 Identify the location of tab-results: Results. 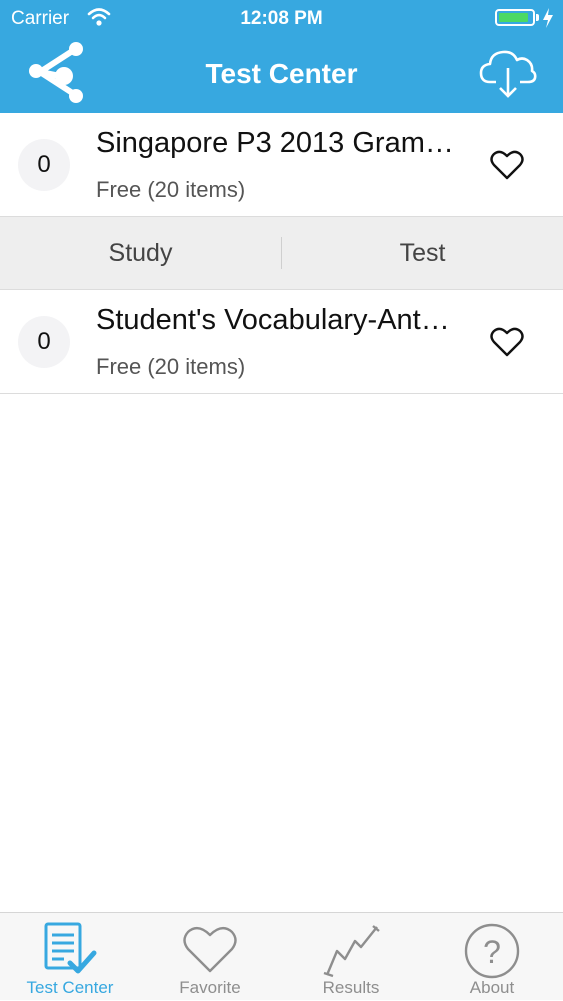
(351, 957).